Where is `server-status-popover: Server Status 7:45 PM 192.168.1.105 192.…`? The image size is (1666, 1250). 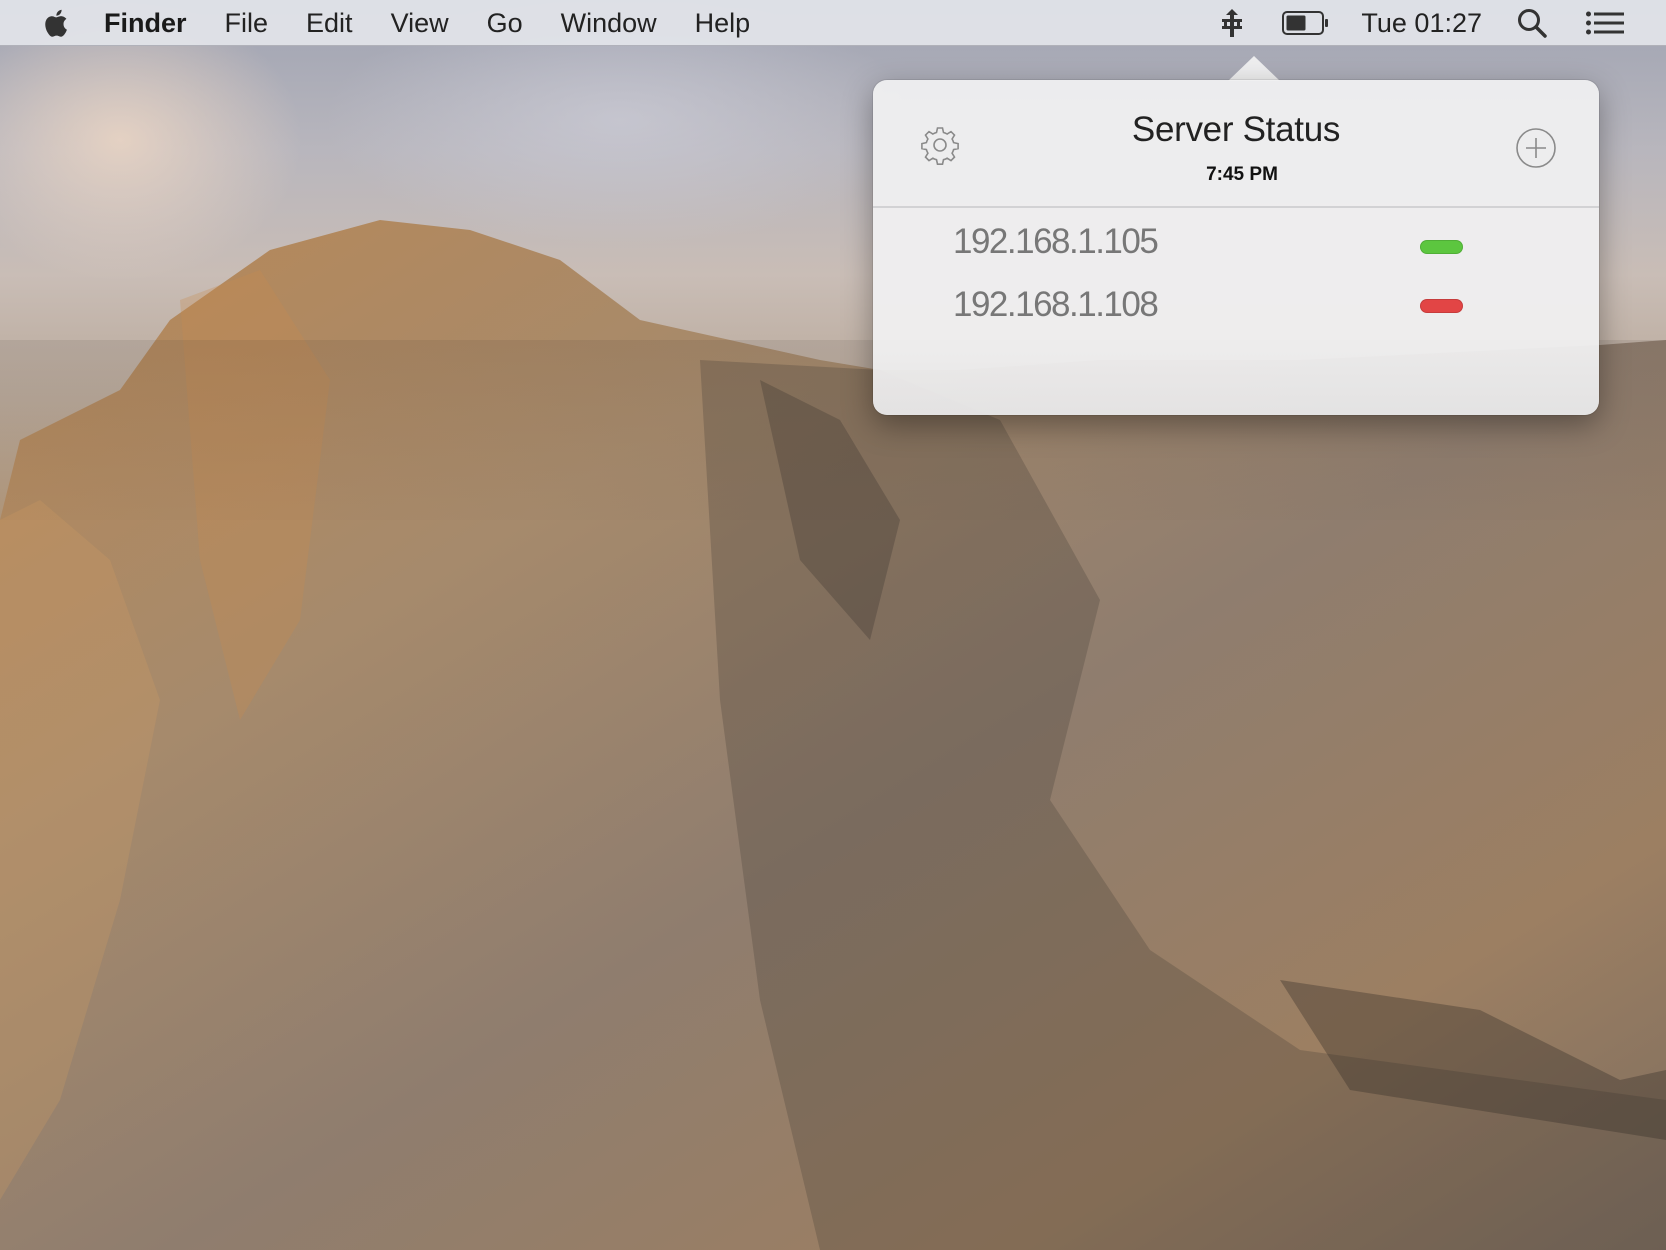
server-status-popover: Server Status 7:45 PM 192.168.1.105 192.… is located at coordinates (1236, 247).